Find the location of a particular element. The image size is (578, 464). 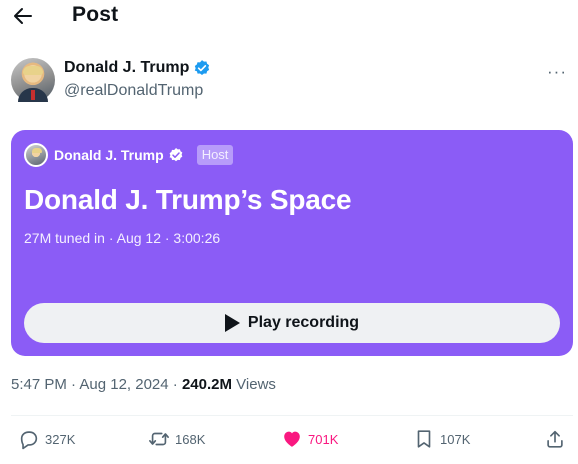

views-count: 240.2M is located at coordinates (206, 384).